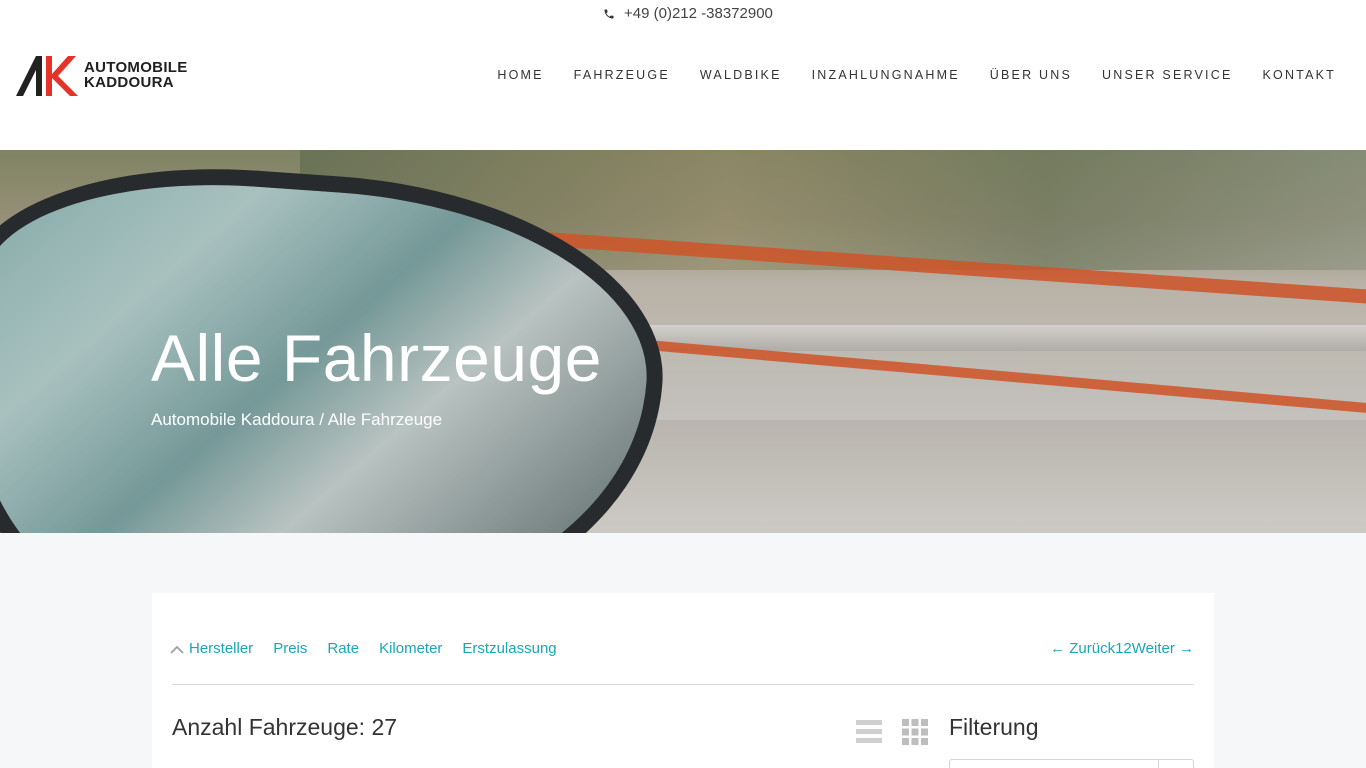  Describe the element at coordinates (622, 75) in the screenshot. I see `nav-fahrzeuge: FAHRZEUGE` at that location.